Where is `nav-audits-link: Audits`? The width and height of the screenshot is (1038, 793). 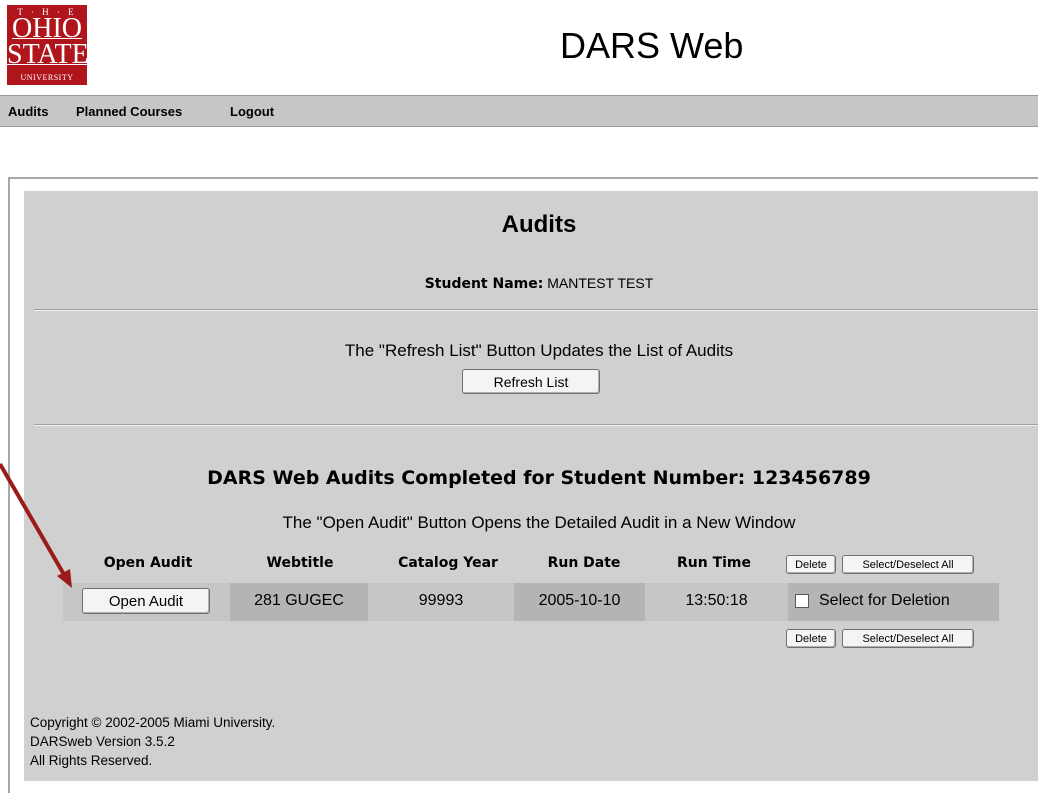
nav-audits-link: Audits is located at coordinates (28, 111).